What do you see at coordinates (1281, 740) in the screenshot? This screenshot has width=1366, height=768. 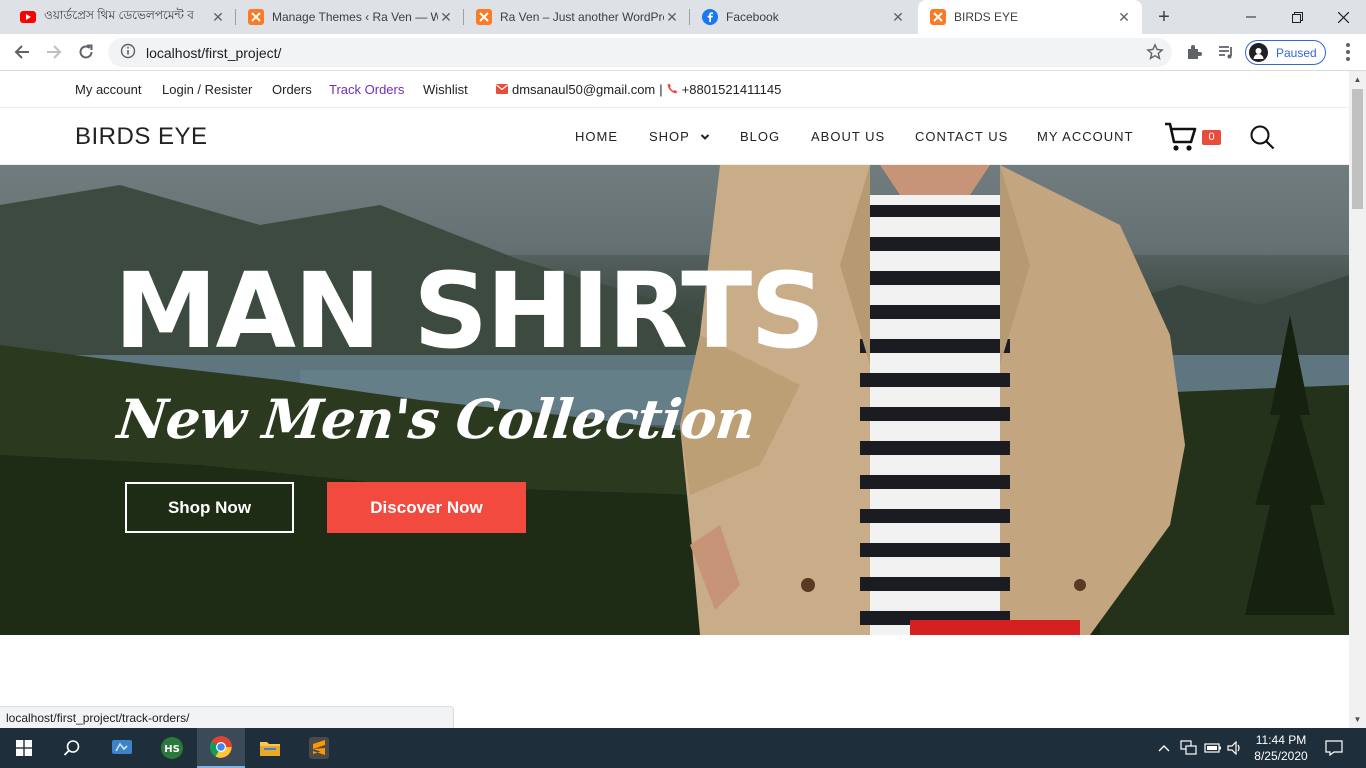 I see `clock-time: 11:44 PM` at bounding box center [1281, 740].